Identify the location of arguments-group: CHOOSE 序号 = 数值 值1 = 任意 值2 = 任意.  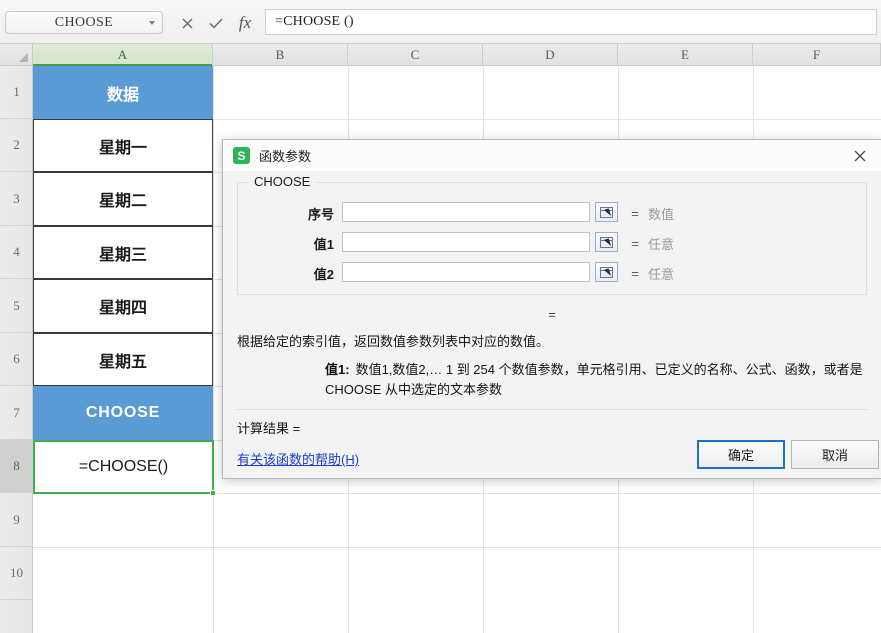
(552, 234).